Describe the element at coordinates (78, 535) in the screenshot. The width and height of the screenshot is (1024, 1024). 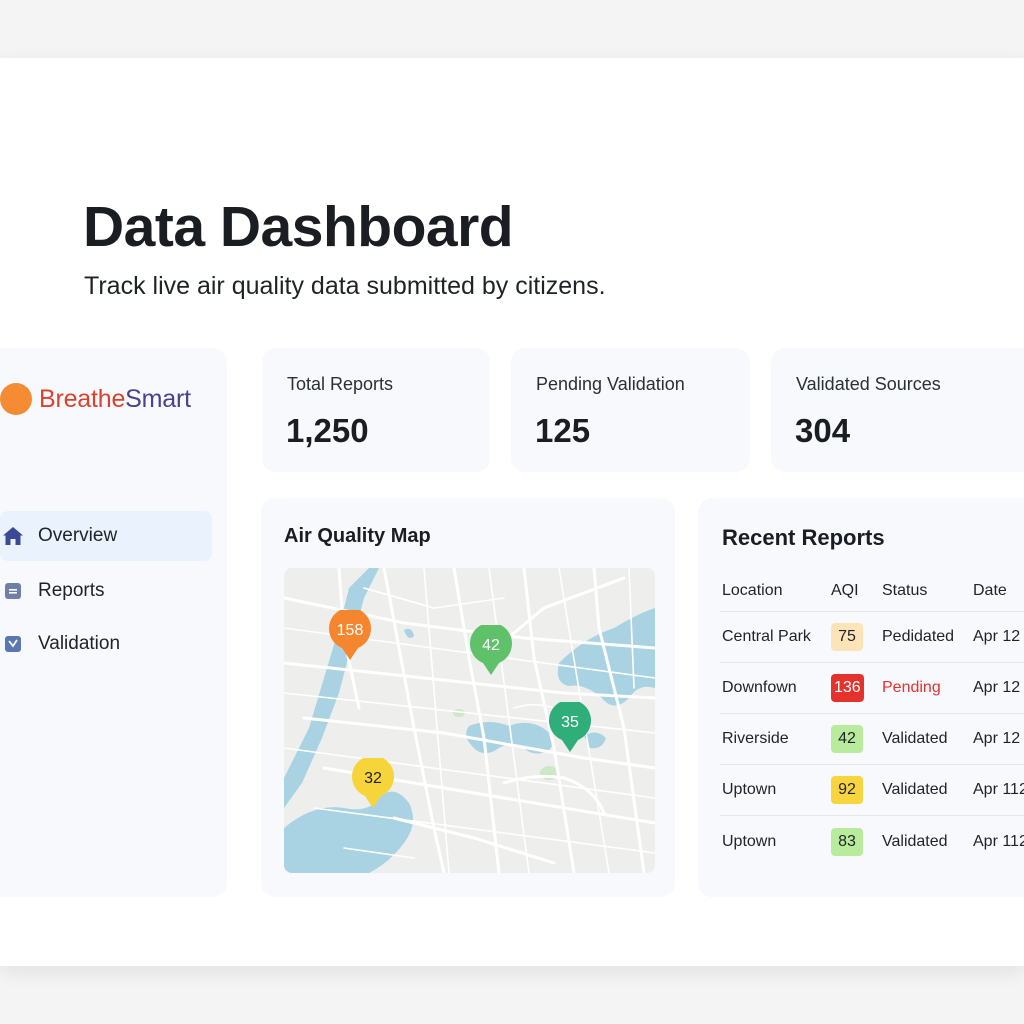
I see `sidebar-item-label: Overview` at that location.